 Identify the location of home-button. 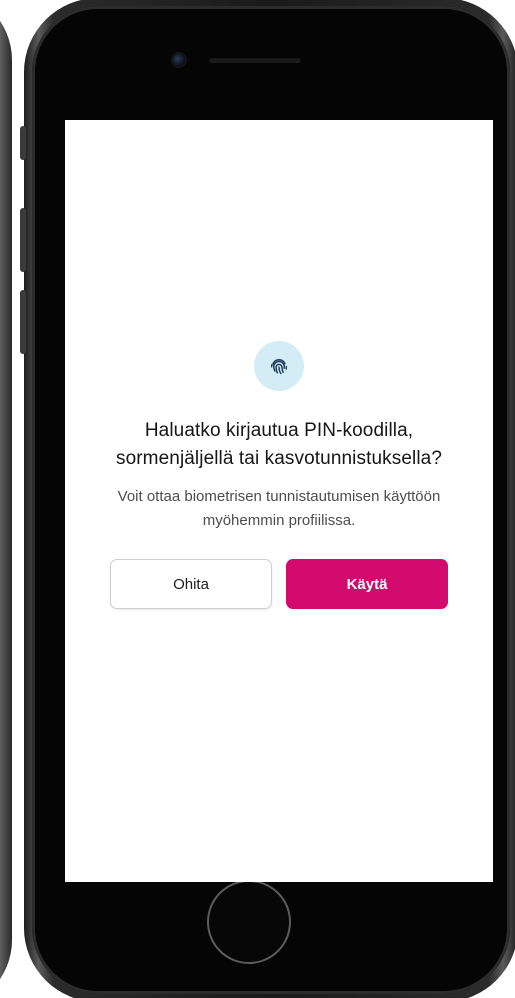
(249, 922).